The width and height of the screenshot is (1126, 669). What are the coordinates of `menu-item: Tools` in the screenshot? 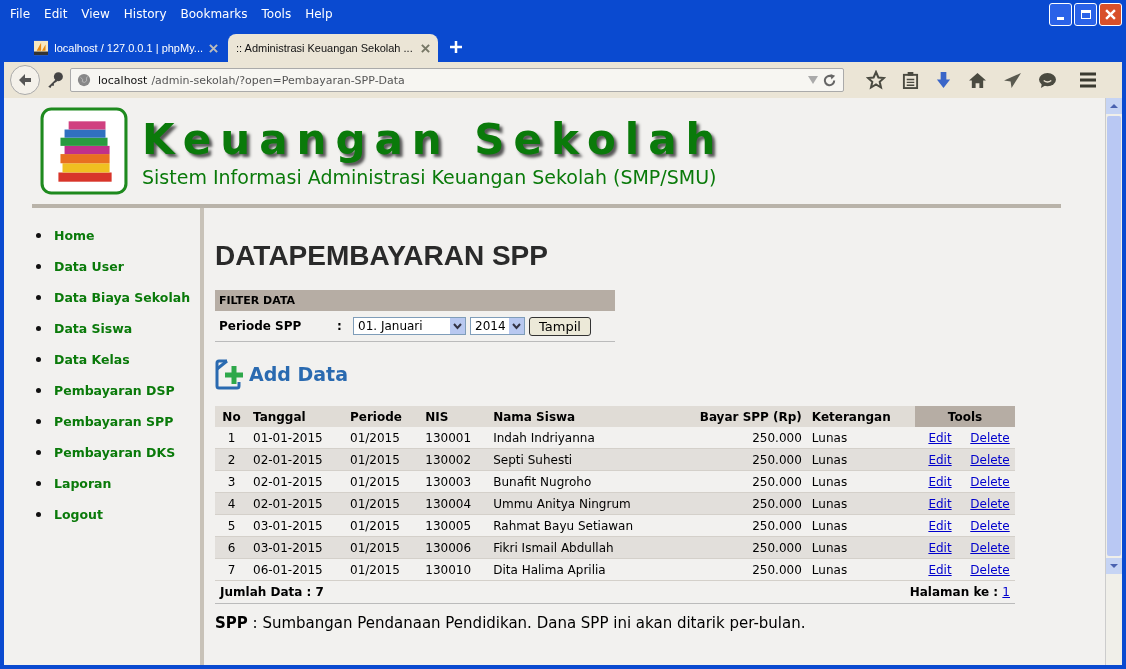 It's located at (276, 14).